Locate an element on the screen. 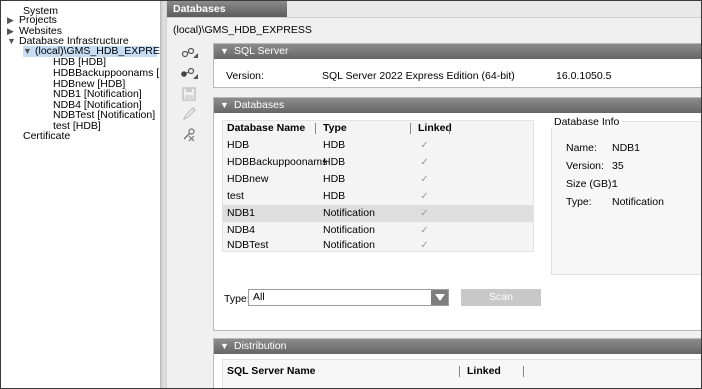 This screenshot has height=389, width=702. add-database-icon is located at coordinates (189, 54).